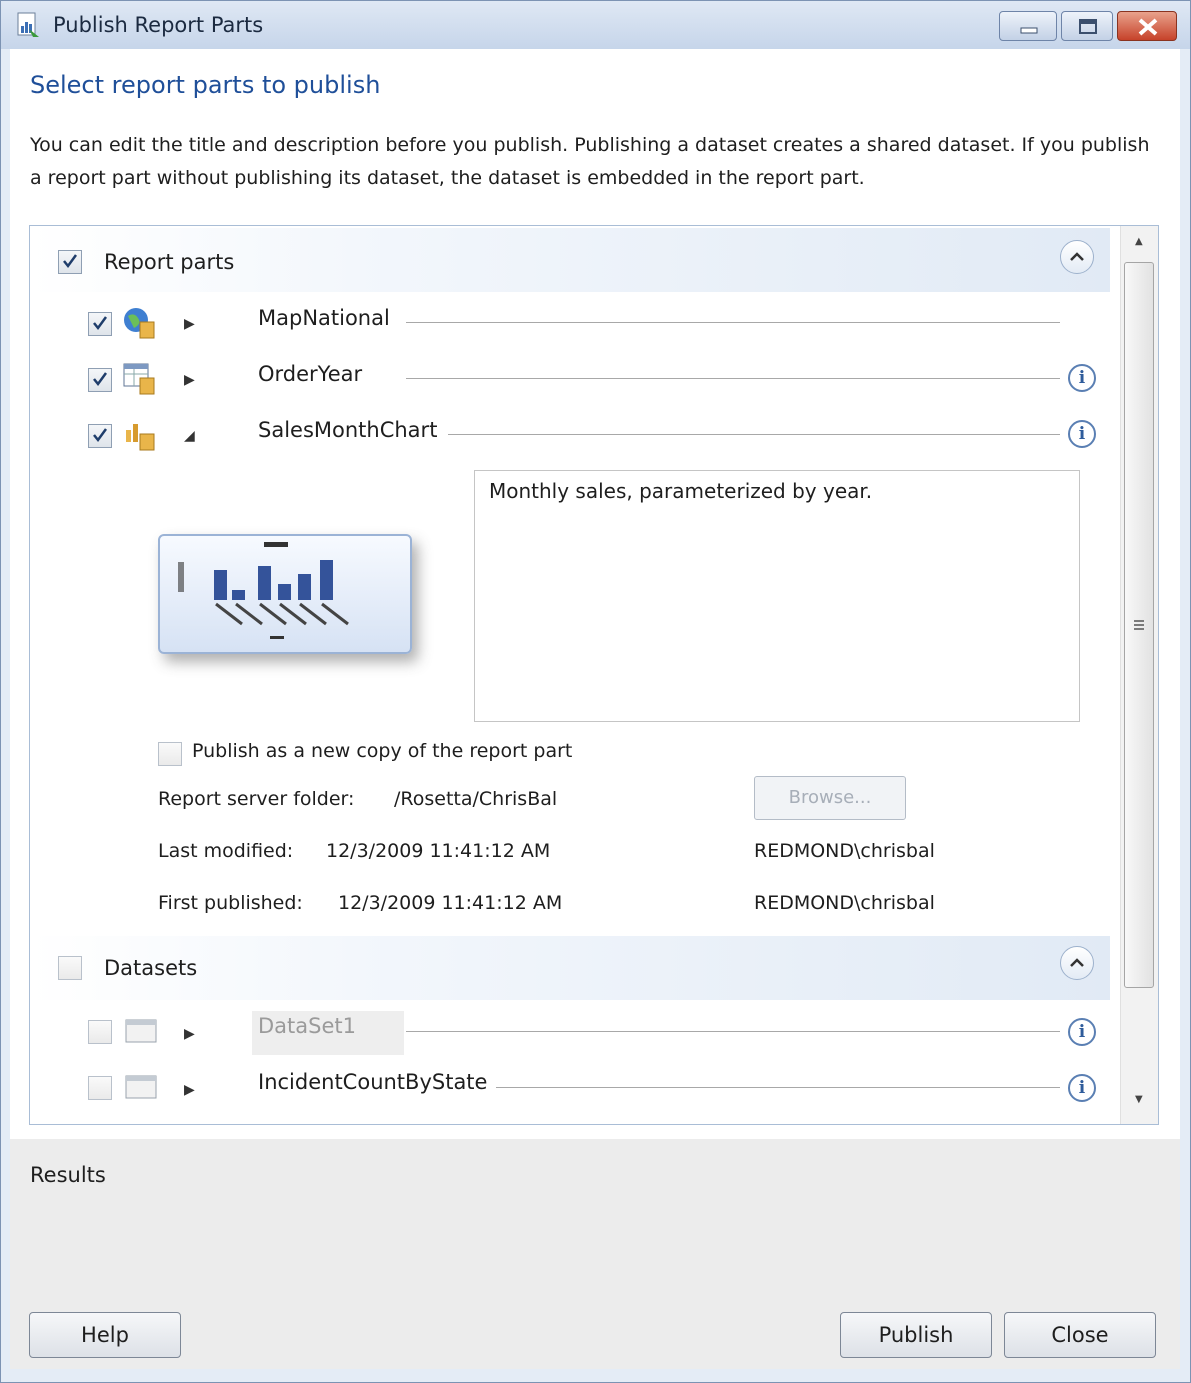  Describe the element at coordinates (382, 751) in the screenshot. I see `publish-new-copy-label: Publish as a new copy of the report part` at that location.